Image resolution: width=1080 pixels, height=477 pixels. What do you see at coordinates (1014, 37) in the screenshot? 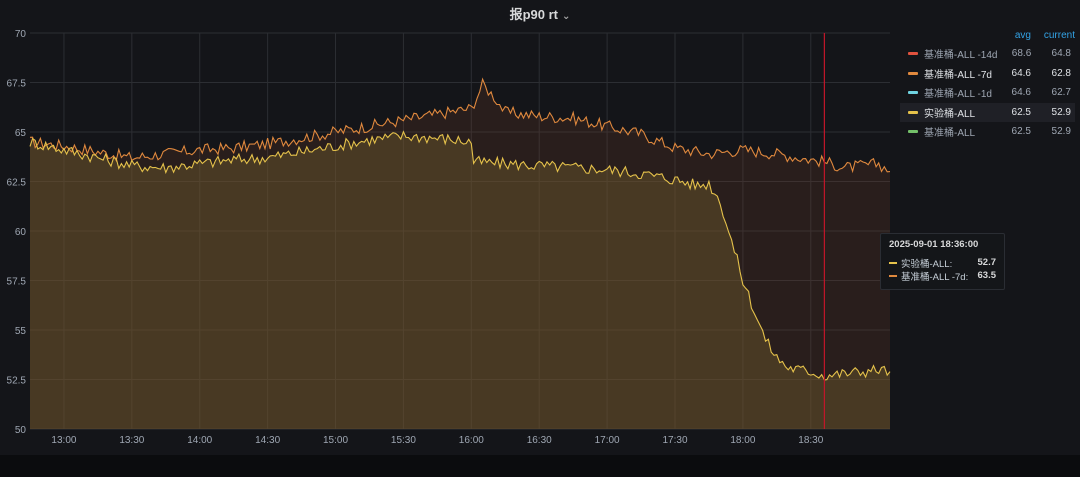
I see `legend-avg-header: avg` at bounding box center [1014, 37].